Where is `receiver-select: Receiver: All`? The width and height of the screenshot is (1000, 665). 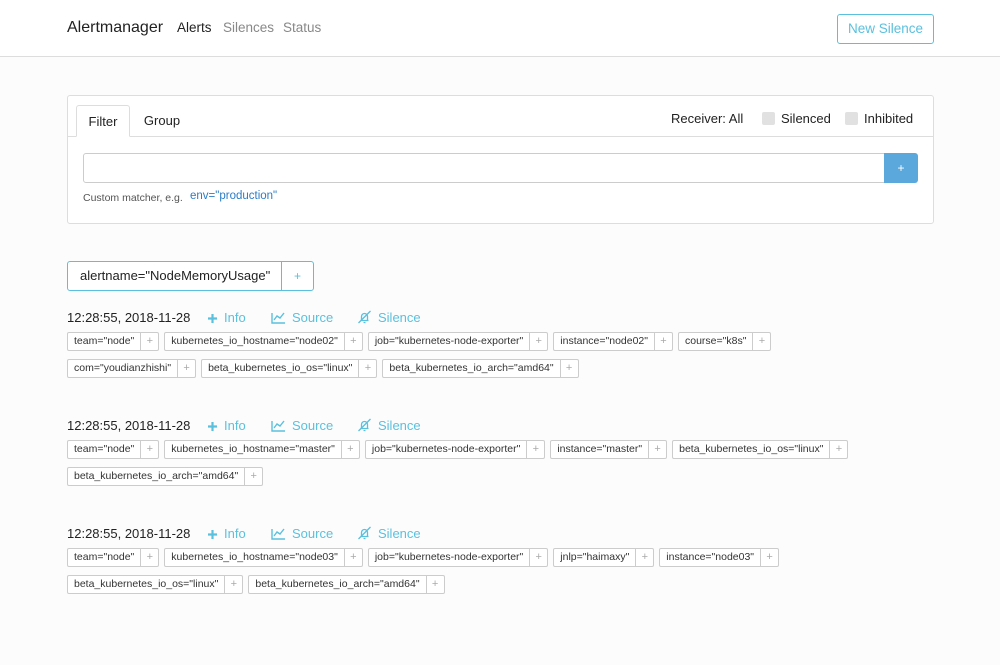
receiver-select: Receiver: All is located at coordinates (707, 118).